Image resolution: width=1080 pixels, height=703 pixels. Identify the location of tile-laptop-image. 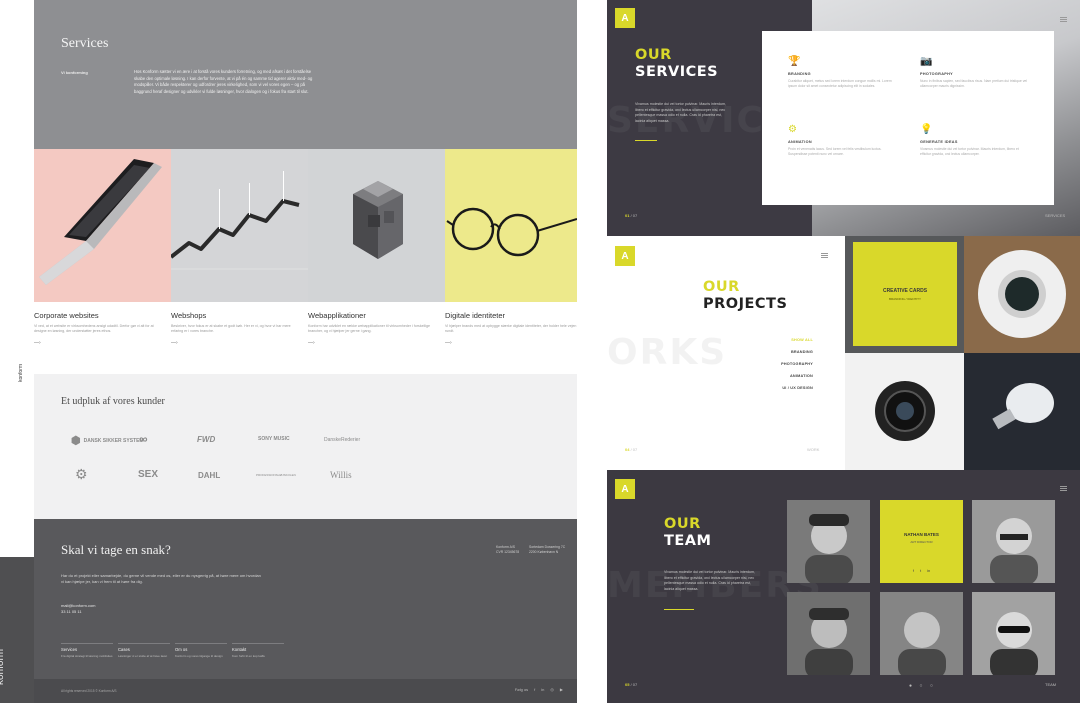
(102, 225).